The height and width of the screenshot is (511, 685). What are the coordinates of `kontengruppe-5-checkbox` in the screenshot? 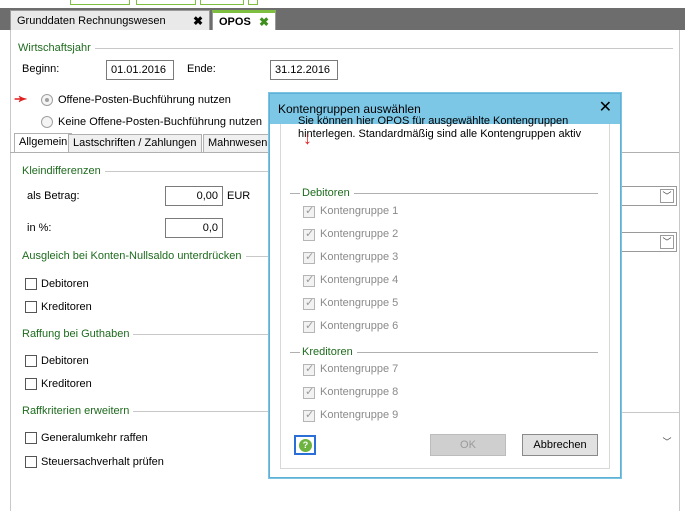 It's located at (309, 303).